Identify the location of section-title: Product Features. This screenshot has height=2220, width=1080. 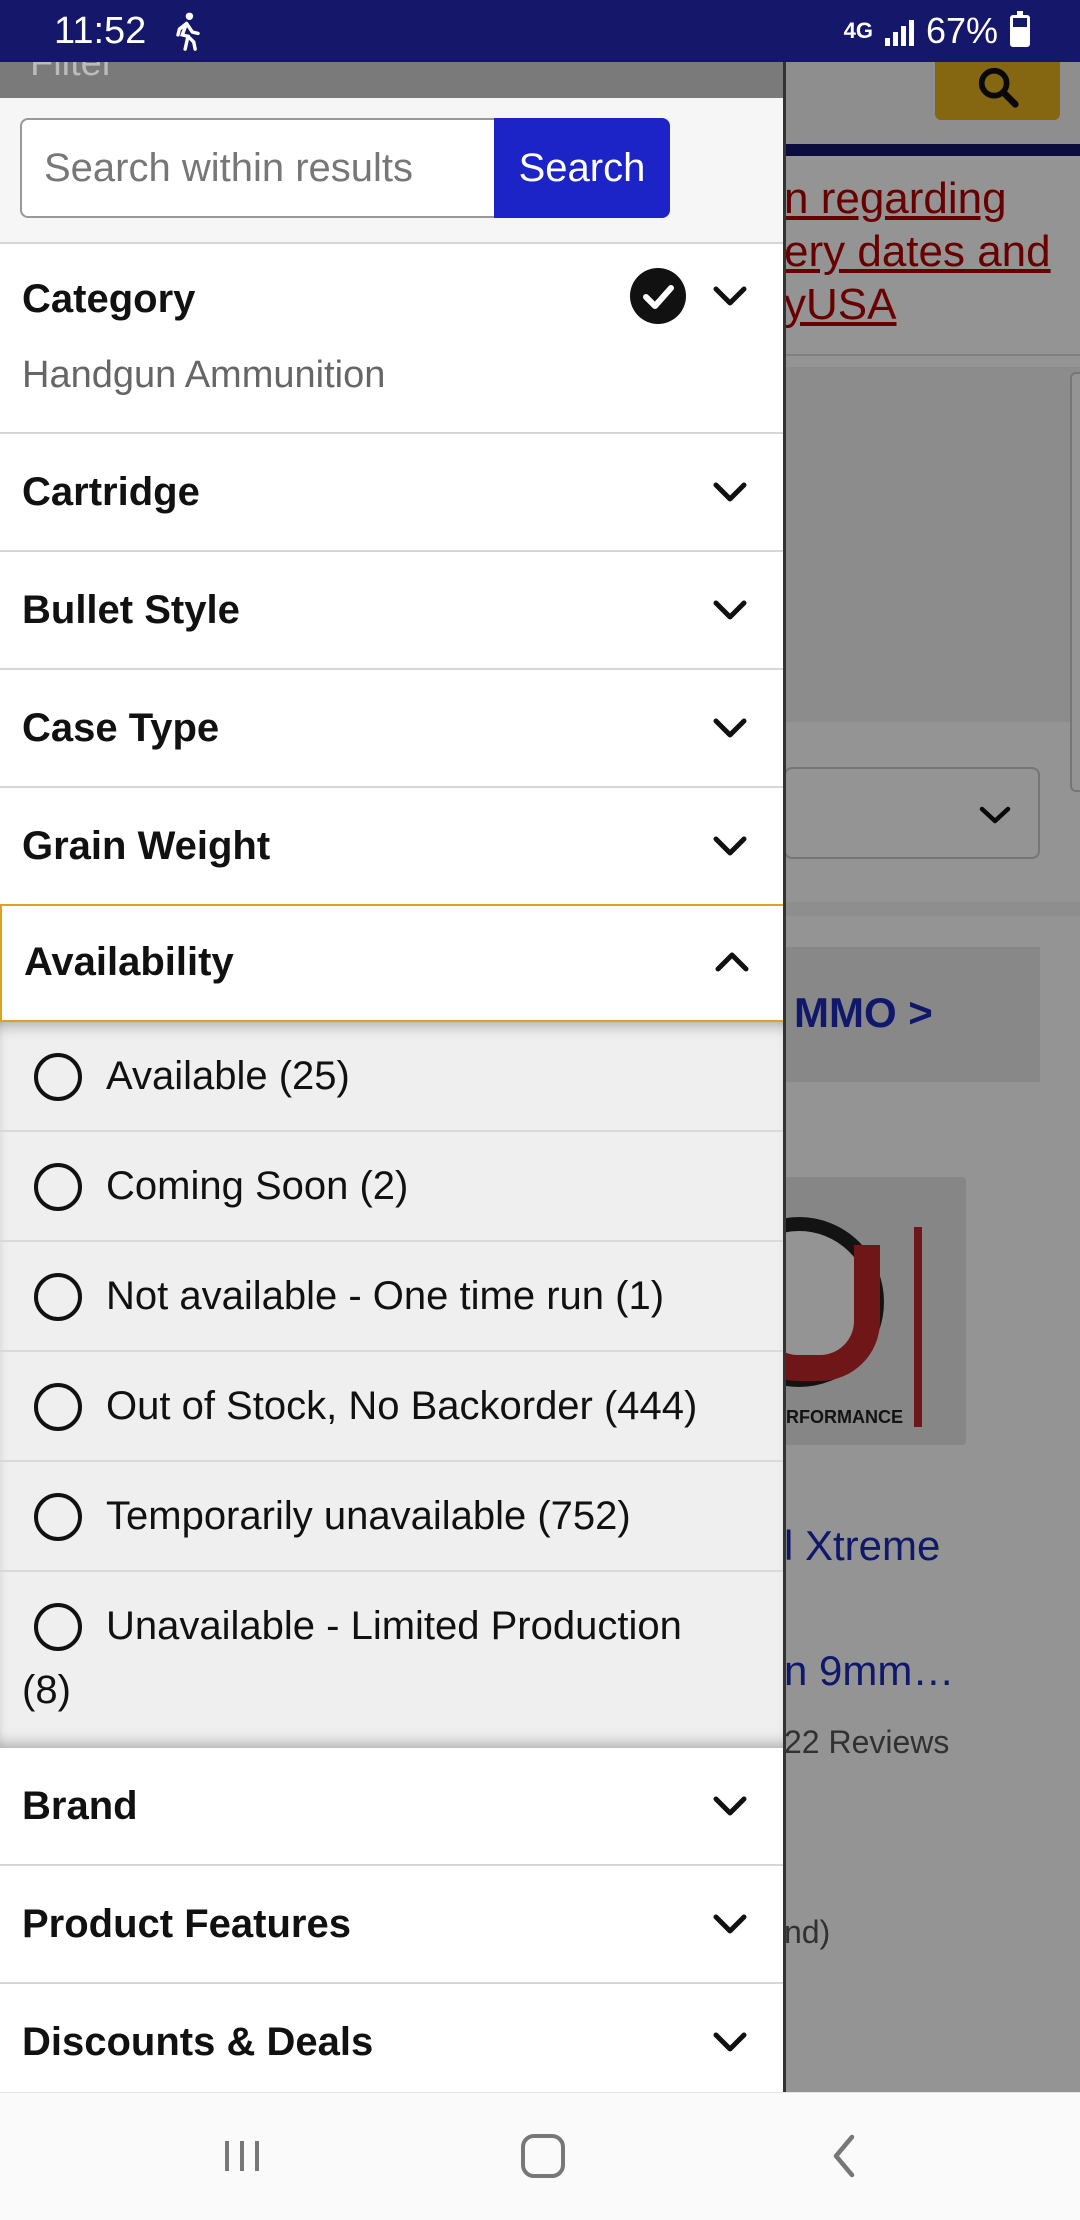
(186, 1924).